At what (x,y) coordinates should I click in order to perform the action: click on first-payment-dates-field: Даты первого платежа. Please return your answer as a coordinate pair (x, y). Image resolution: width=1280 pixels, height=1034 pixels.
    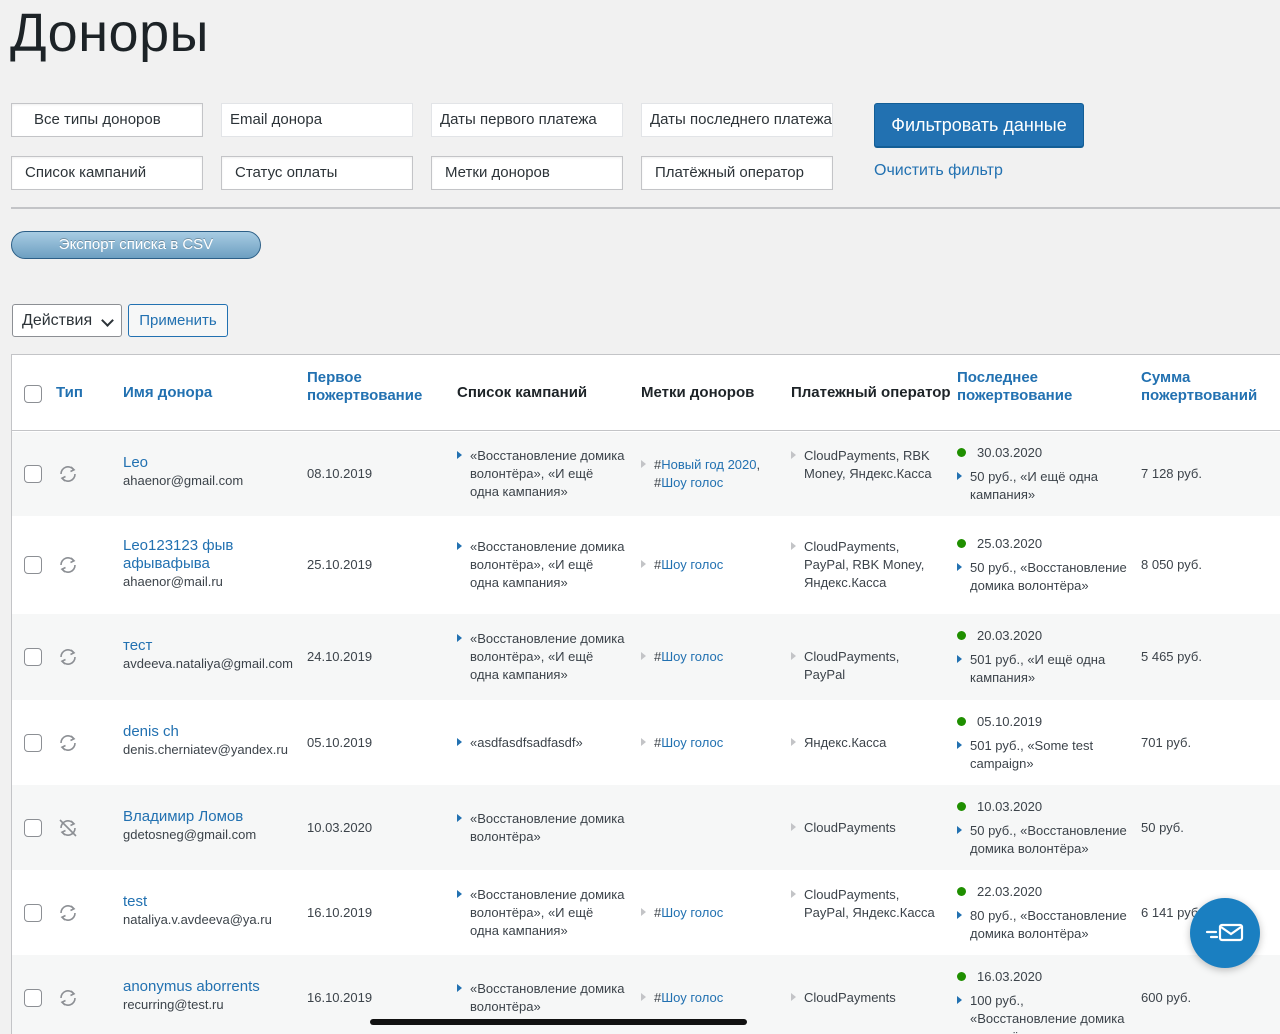
    Looking at the image, I should click on (527, 120).